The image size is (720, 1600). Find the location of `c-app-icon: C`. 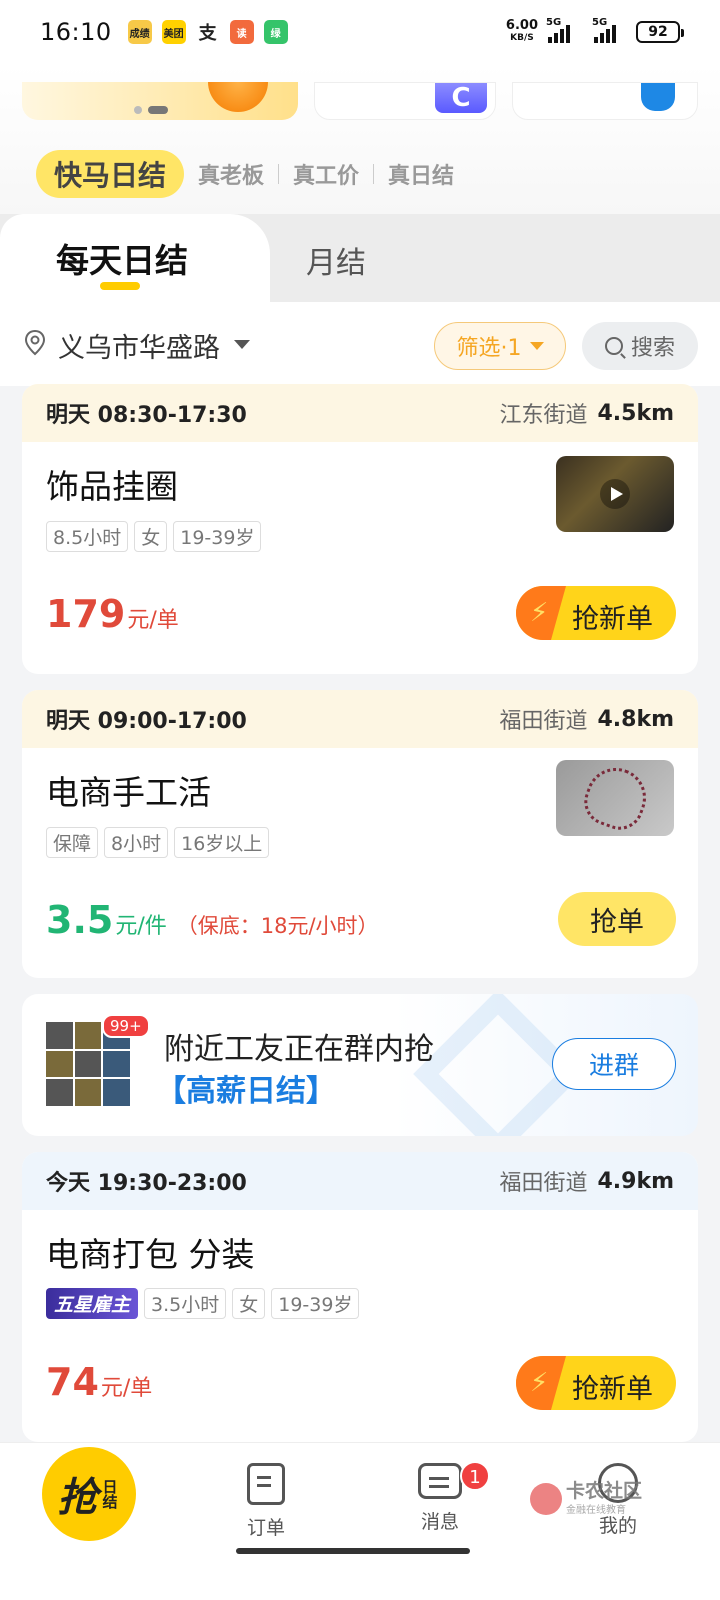

c-app-icon: C is located at coordinates (461, 98).